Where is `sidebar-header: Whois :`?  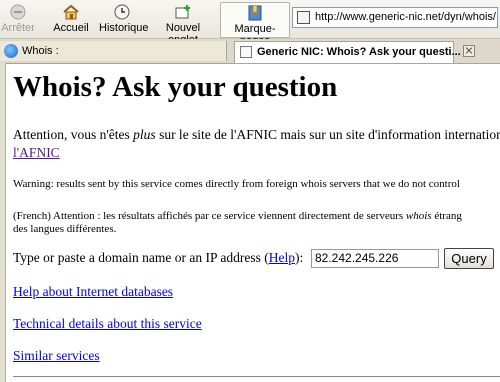 sidebar-header: Whois : is located at coordinates (113, 51).